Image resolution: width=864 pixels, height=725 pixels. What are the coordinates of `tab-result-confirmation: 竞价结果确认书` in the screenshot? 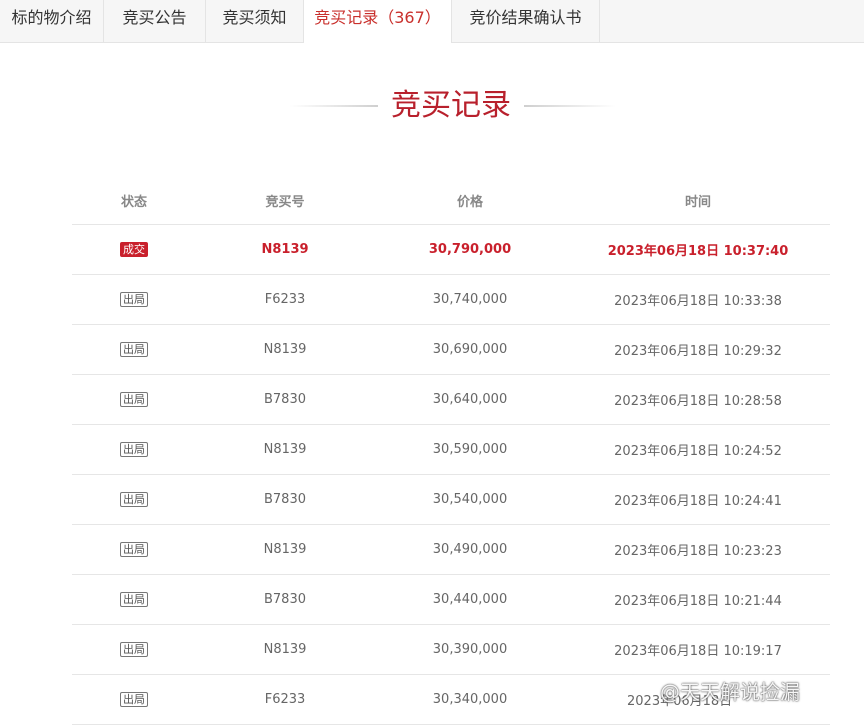 It's located at (526, 21).